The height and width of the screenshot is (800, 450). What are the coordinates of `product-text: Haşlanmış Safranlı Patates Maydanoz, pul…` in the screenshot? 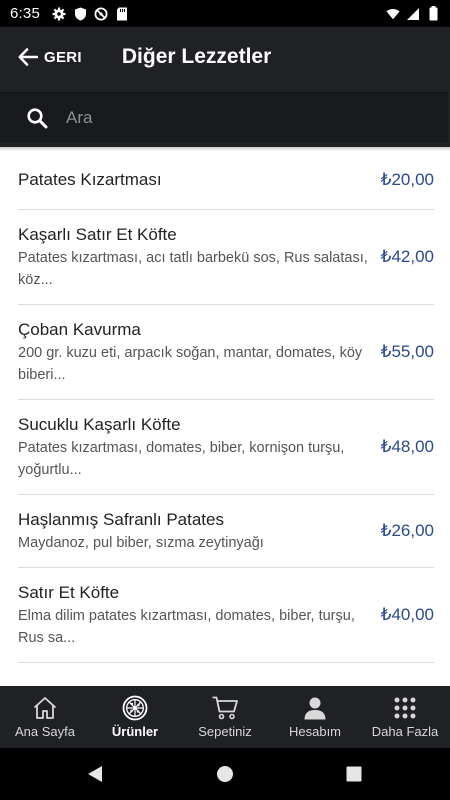 It's located at (199, 531).